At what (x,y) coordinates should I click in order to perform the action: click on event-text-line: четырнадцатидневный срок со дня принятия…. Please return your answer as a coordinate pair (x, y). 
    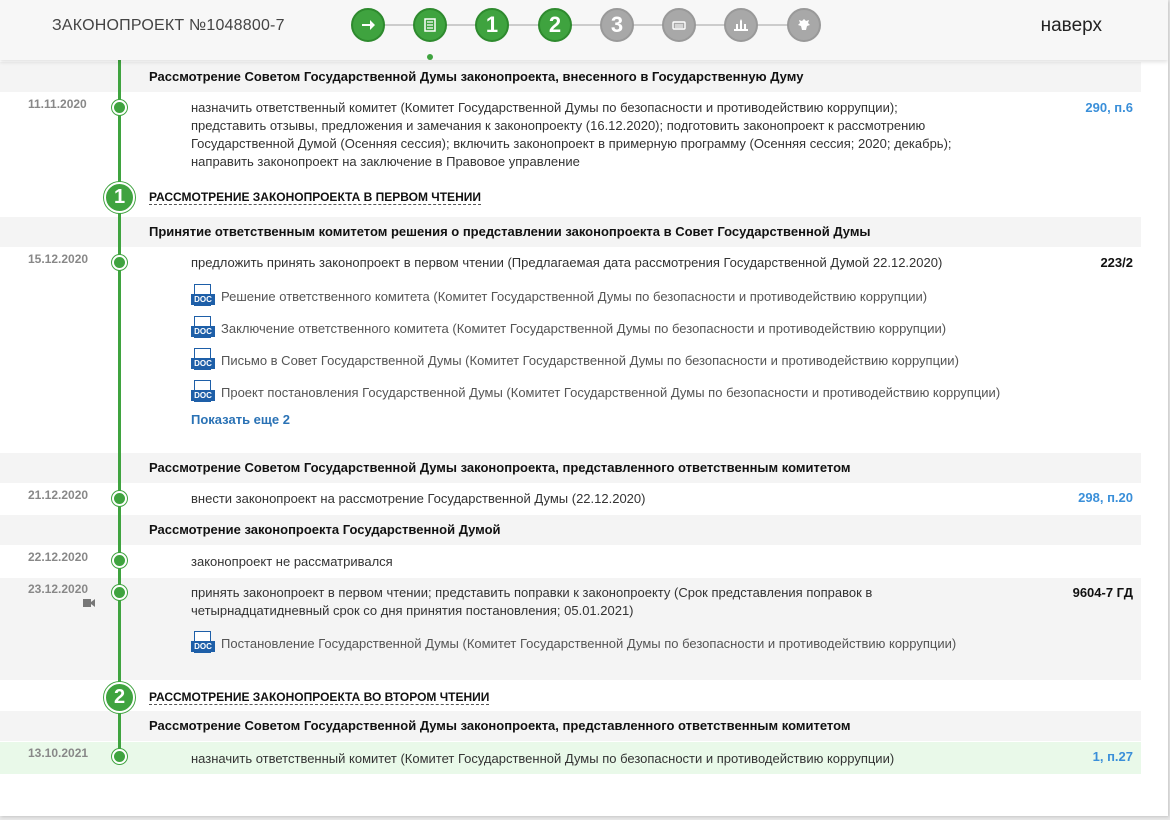
    Looking at the image, I should click on (412, 610).